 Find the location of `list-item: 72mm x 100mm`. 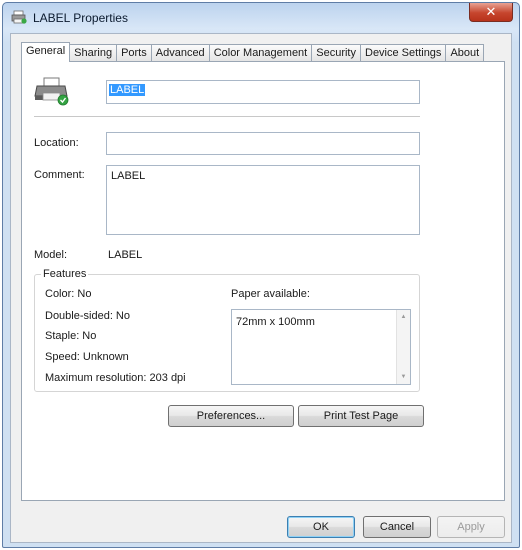

list-item: 72mm x 100mm is located at coordinates (275, 322).